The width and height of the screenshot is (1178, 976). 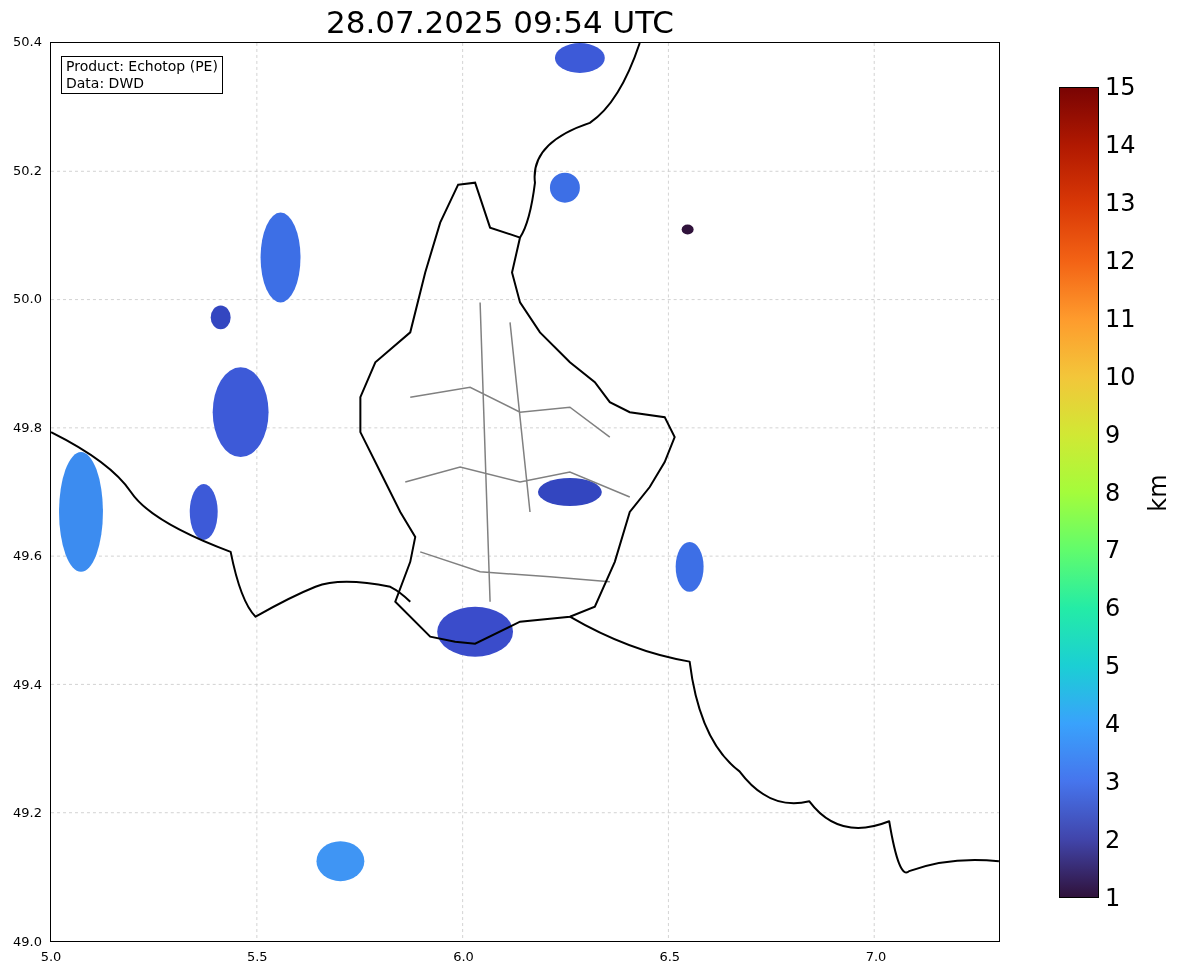 I want to click on chart-title: 28.07.2025 09:54 UTC, so click(x=500, y=22).